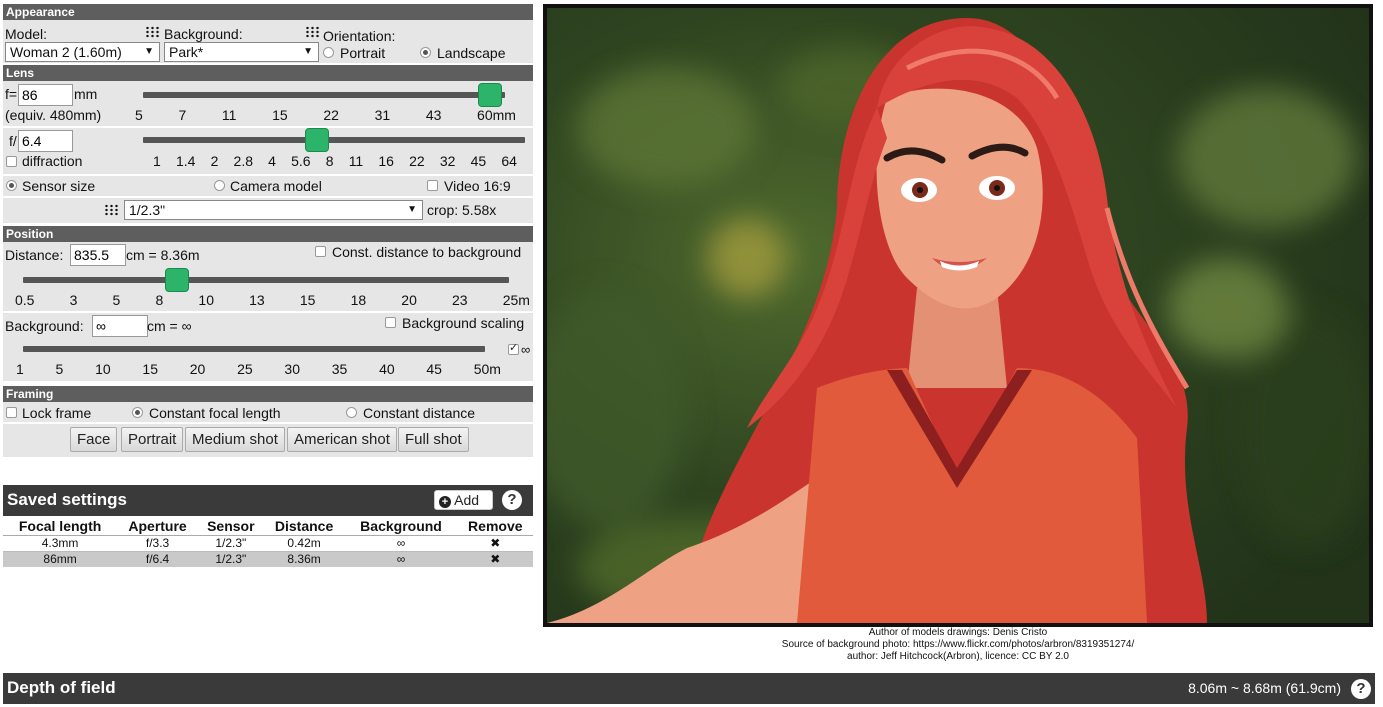 This screenshot has width=1383, height=707. Describe the element at coordinates (177, 280) in the screenshot. I see `distance-slider-thumb` at that location.